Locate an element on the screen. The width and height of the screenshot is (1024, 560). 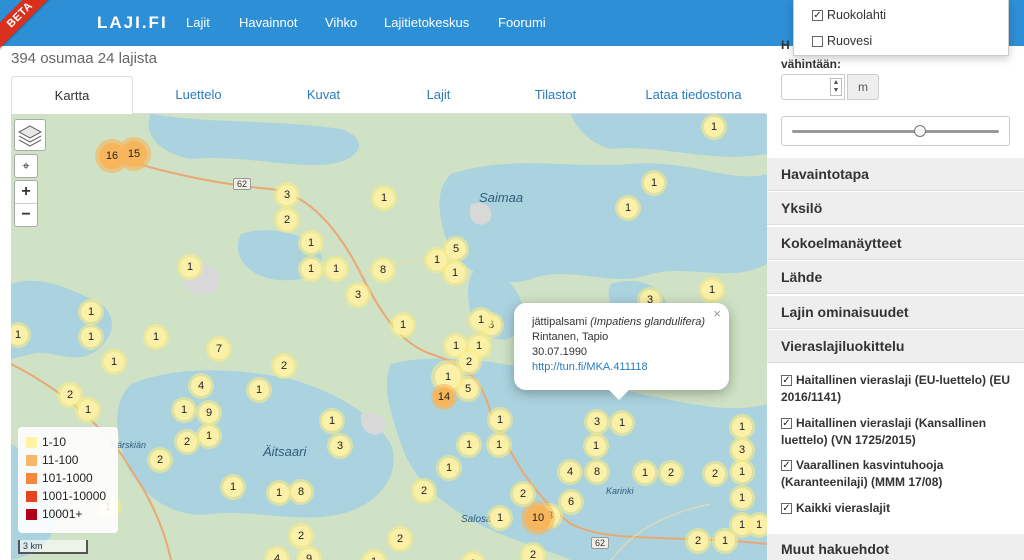
cluster-marker: 7 is located at coordinates (219, 349).